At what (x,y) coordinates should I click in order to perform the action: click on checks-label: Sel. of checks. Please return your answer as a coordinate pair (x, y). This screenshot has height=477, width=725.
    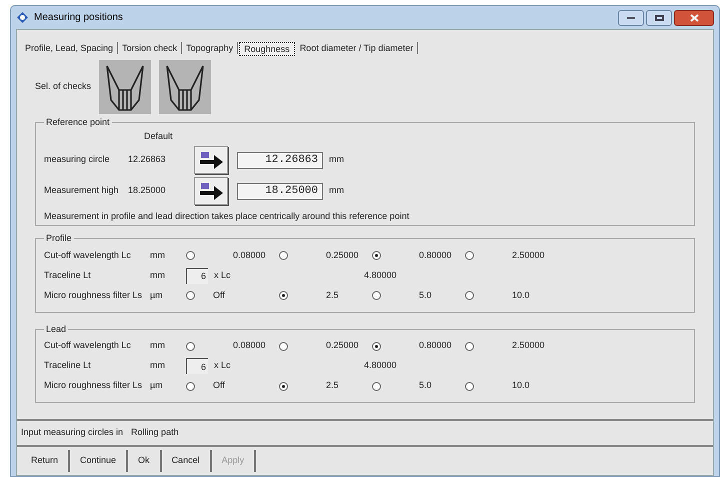
    Looking at the image, I should click on (63, 87).